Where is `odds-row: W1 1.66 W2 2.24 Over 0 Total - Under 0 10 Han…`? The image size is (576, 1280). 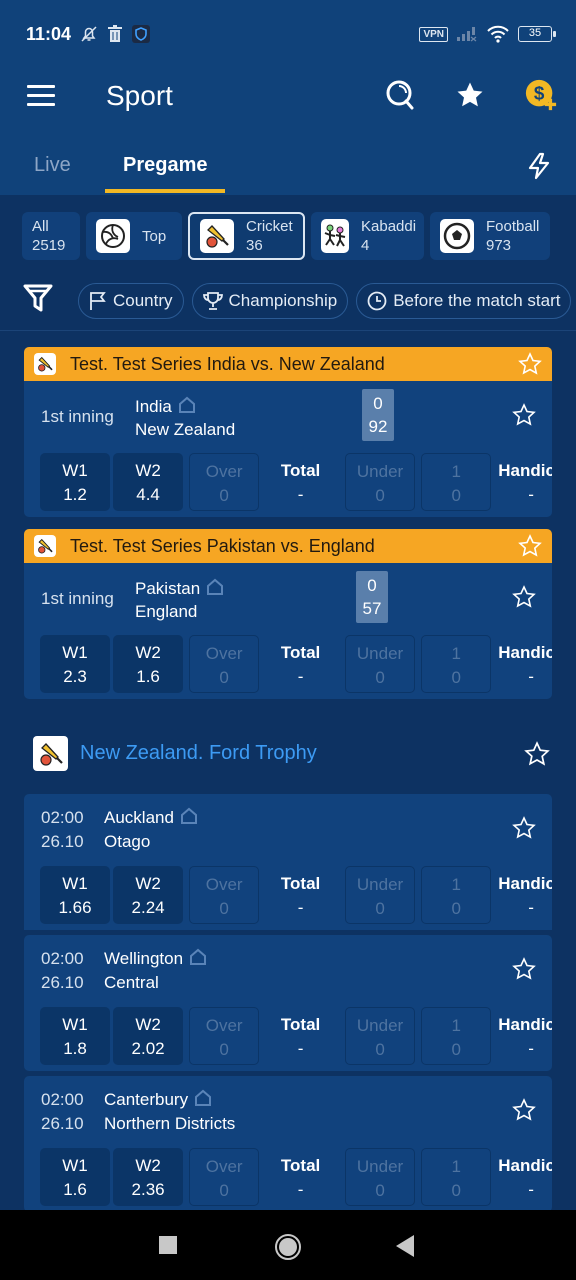 odds-row: W1 1.66 W2 2.24 Over 0 Total - Under 0 10 Han… is located at coordinates (288, 898).